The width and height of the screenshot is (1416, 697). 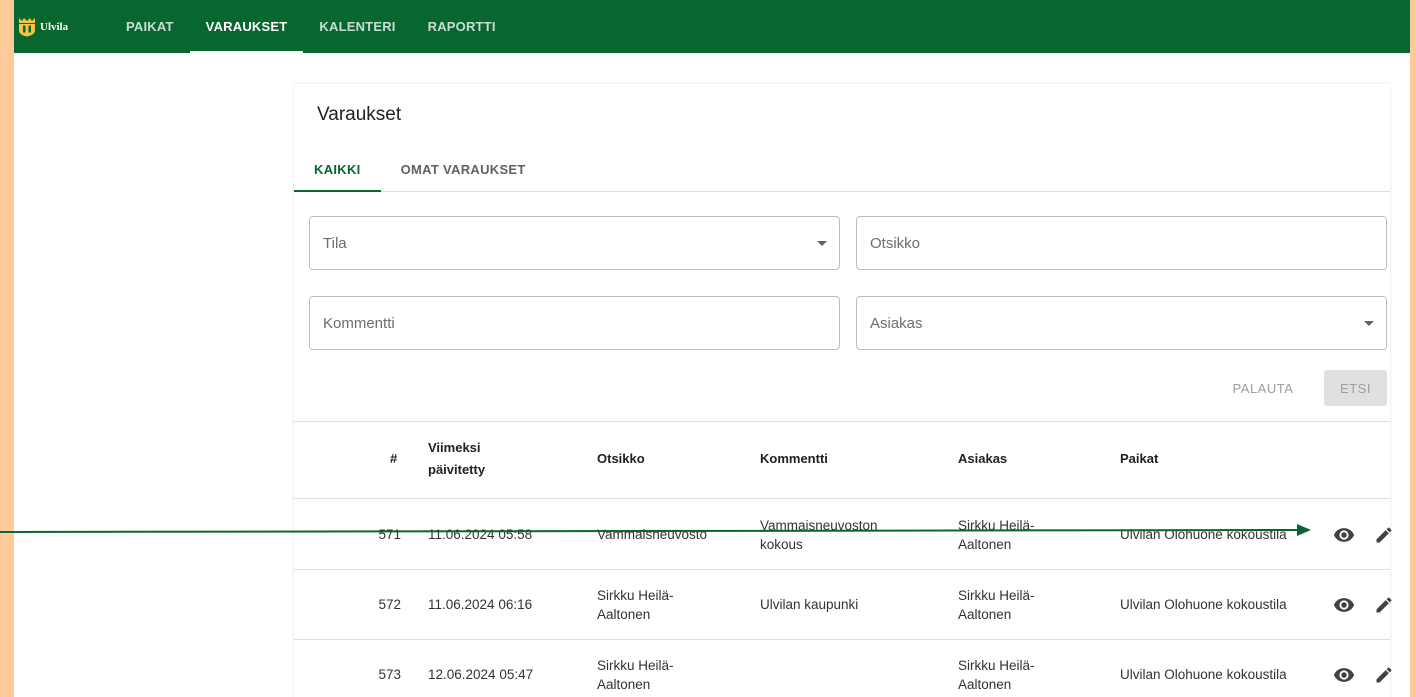 I want to click on row-id: 572, so click(x=389, y=604).